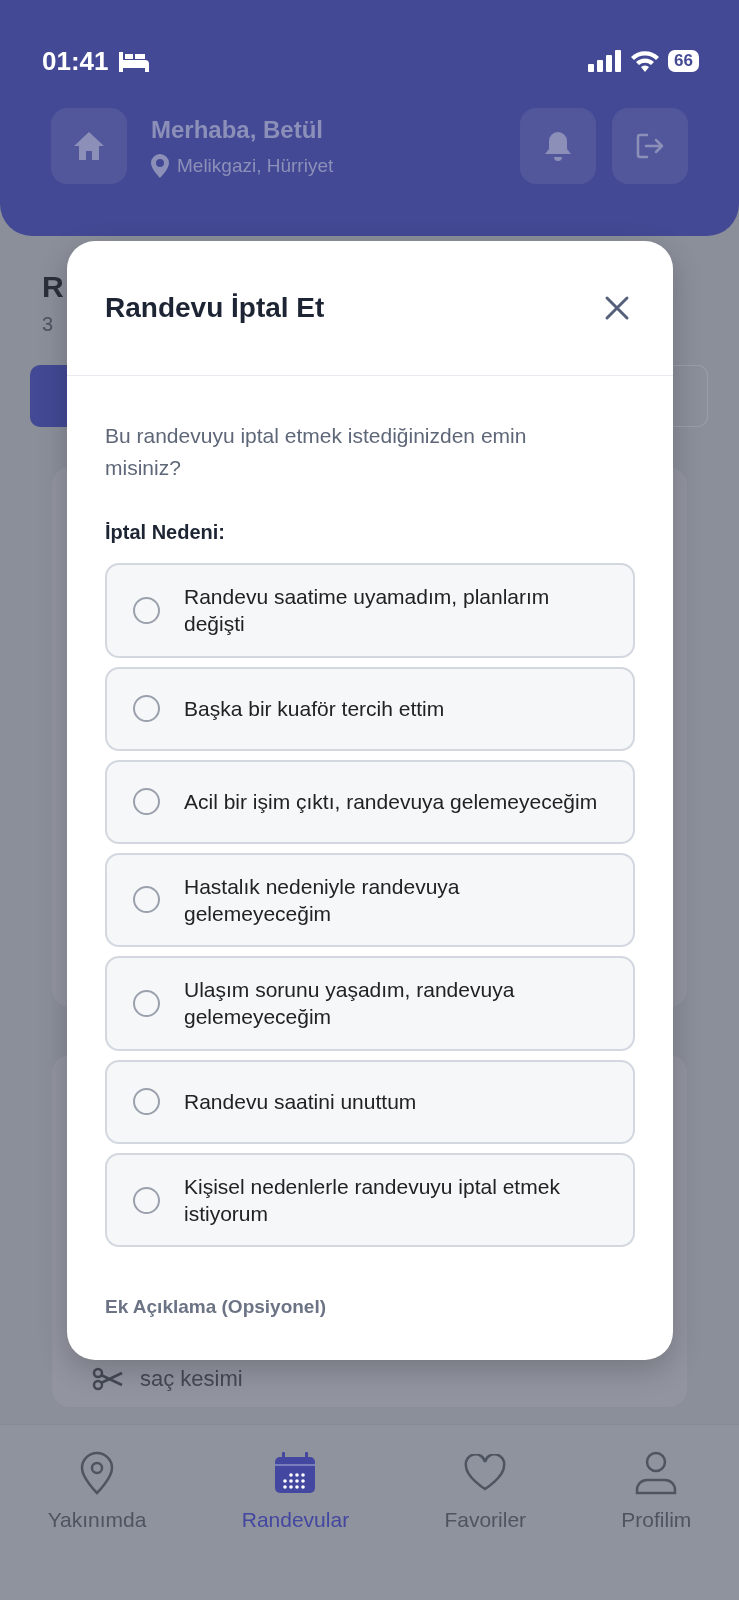 The image size is (739, 1600). I want to click on page-subtitle: 3, so click(48, 324).